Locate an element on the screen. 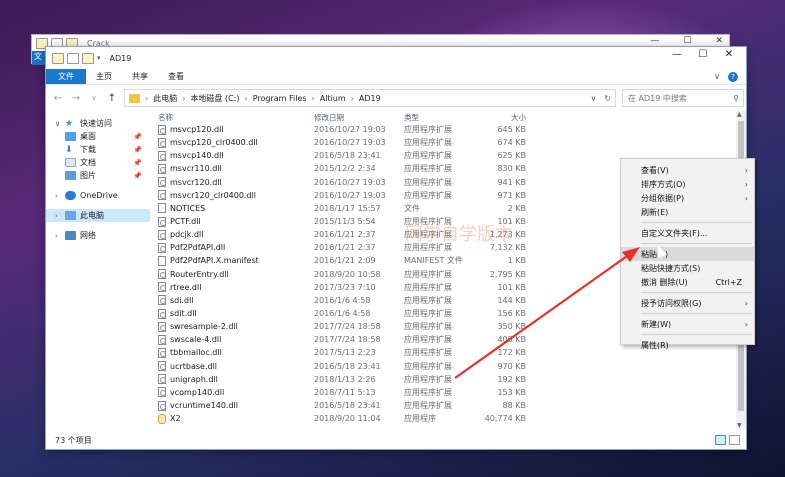 Image resolution: width=785 pixels, height=477 pixels. refresh-icon: ↻ is located at coordinates (607, 98).